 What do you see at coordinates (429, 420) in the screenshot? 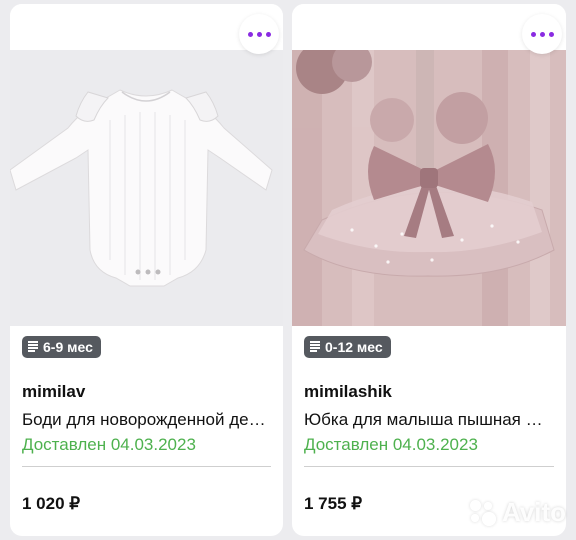
I see `product-title: Юбка для малыша пышная фатиновая` at bounding box center [429, 420].